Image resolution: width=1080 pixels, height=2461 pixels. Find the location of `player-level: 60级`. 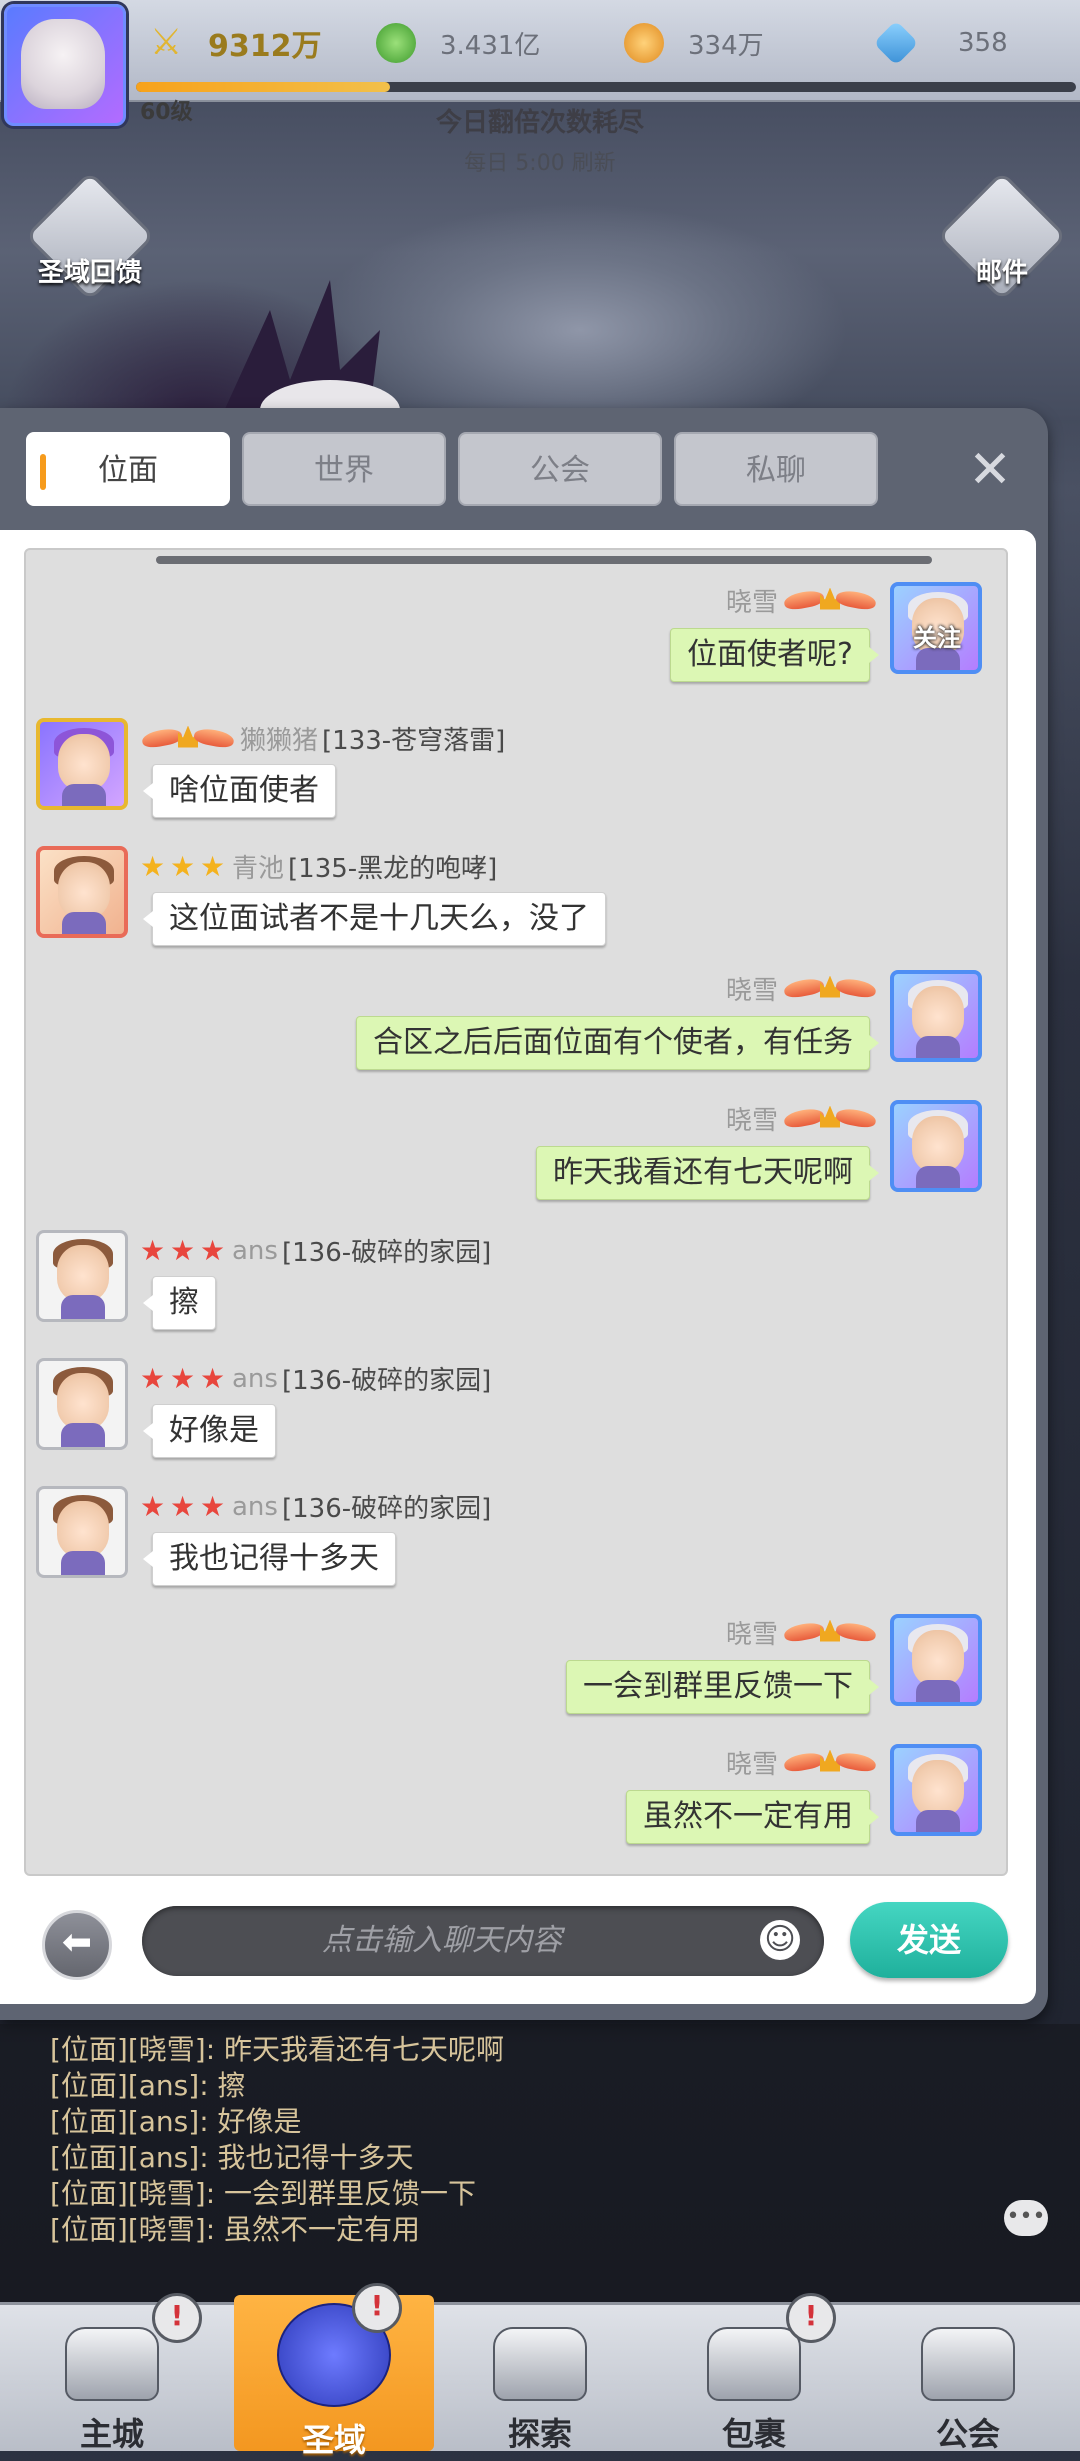

player-level: 60级 is located at coordinates (166, 112).